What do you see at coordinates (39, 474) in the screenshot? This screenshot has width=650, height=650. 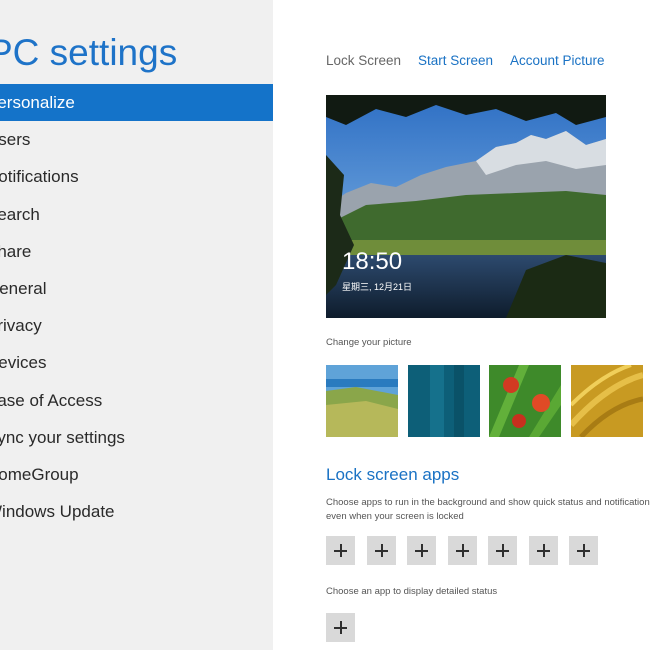 I see `sidebar-item-label: HomeGroup` at bounding box center [39, 474].